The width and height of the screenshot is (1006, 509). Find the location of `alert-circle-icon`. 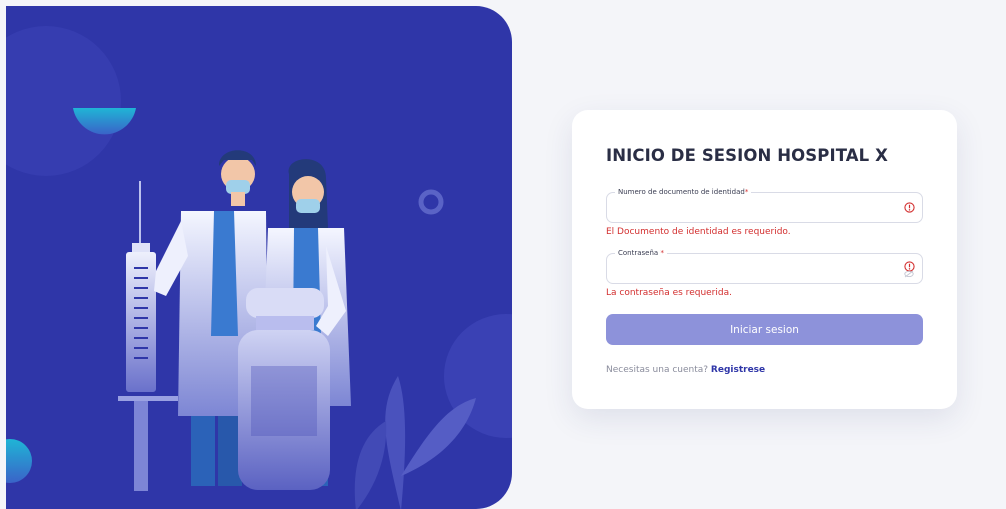

alert-circle-icon is located at coordinates (909, 207).